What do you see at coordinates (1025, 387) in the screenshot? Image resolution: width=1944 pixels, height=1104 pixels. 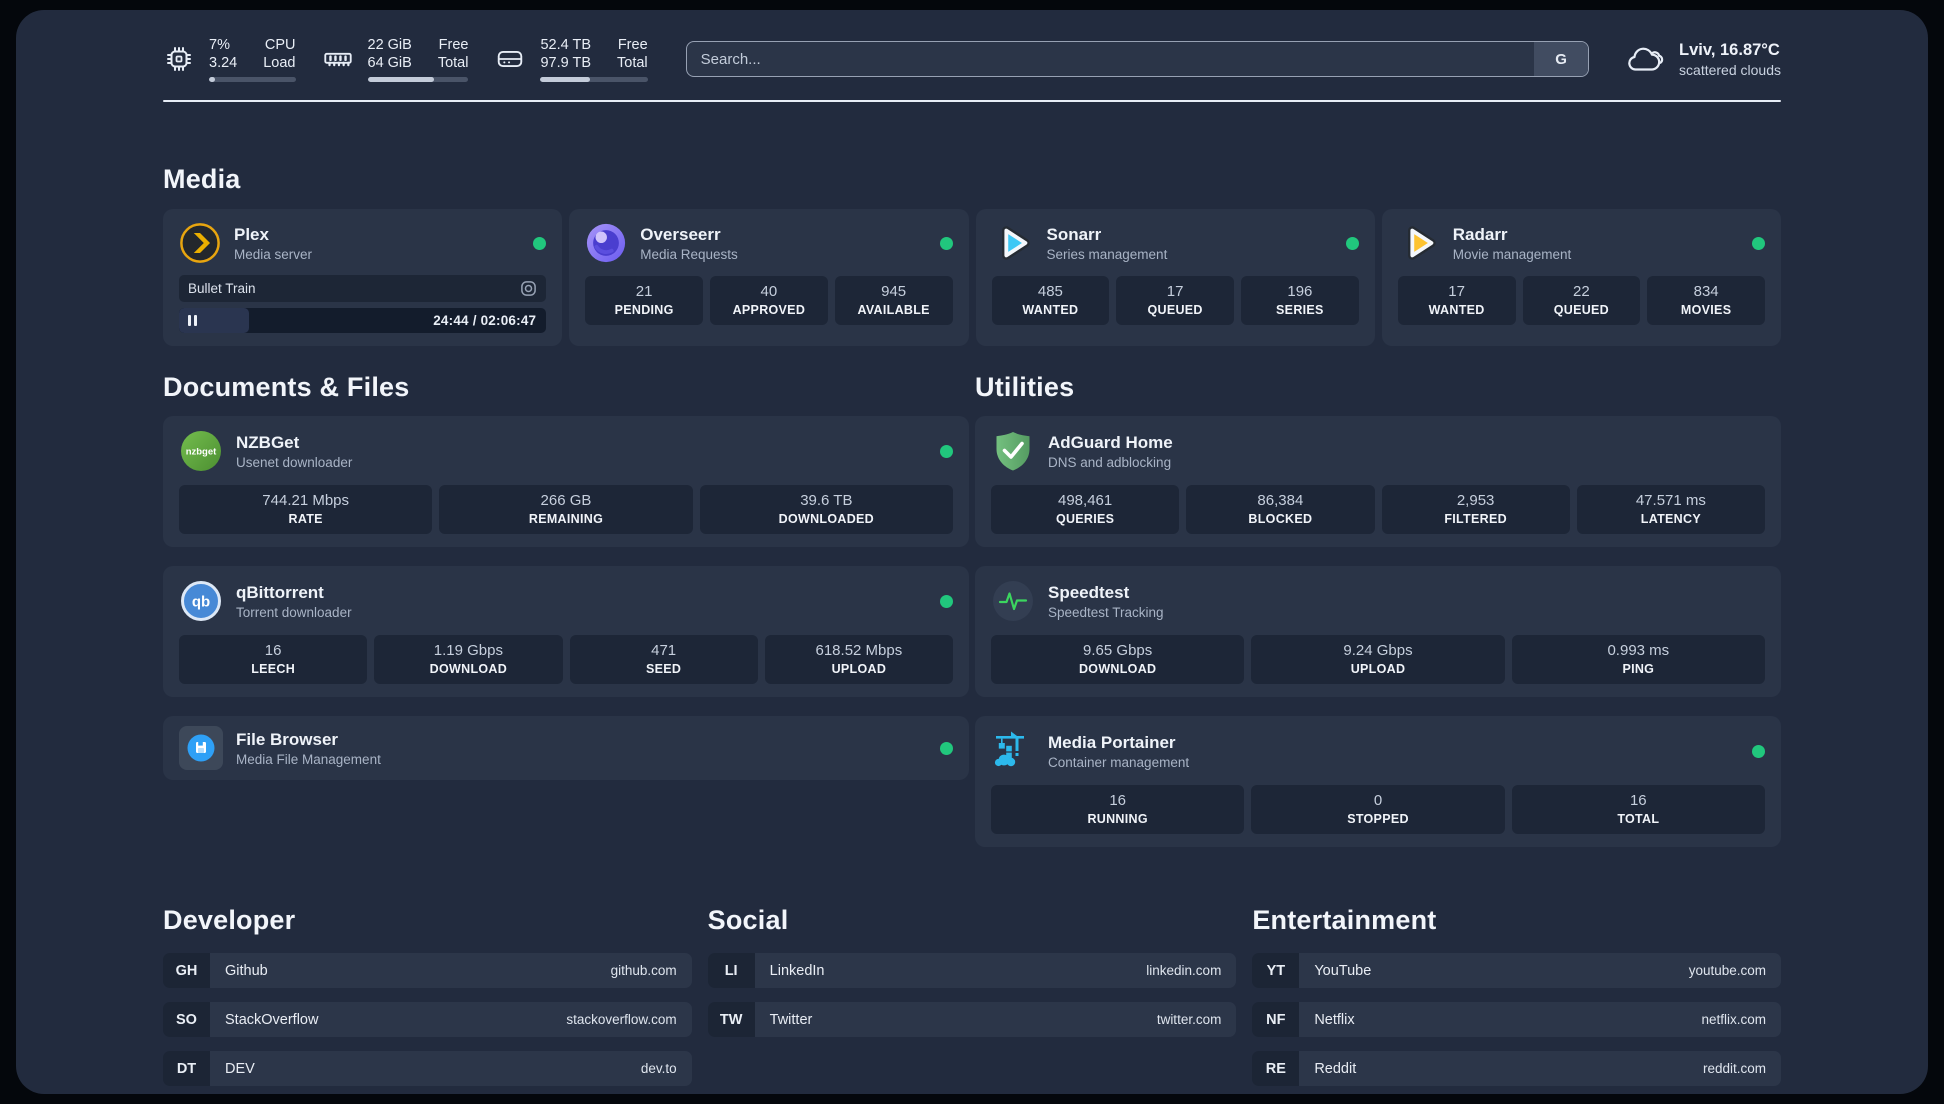 I see `section-title-utilities: Utilities` at bounding box center [1025, 387].